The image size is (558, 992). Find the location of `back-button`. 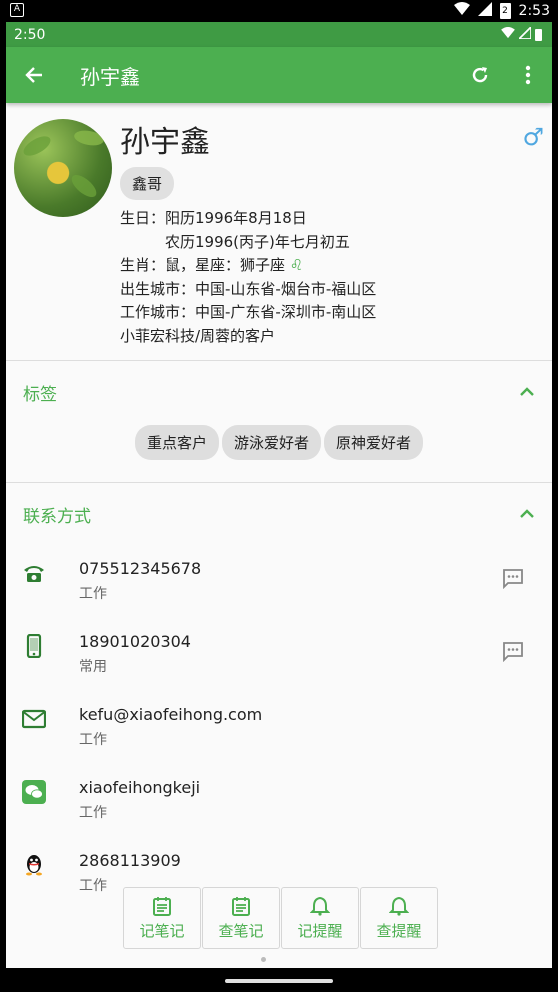

back-button is located at coordinates (34, 75).